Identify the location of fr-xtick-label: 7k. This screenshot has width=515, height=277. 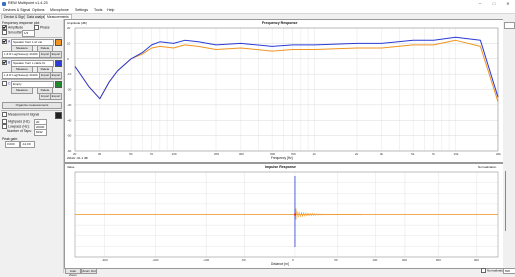
(434, 154).